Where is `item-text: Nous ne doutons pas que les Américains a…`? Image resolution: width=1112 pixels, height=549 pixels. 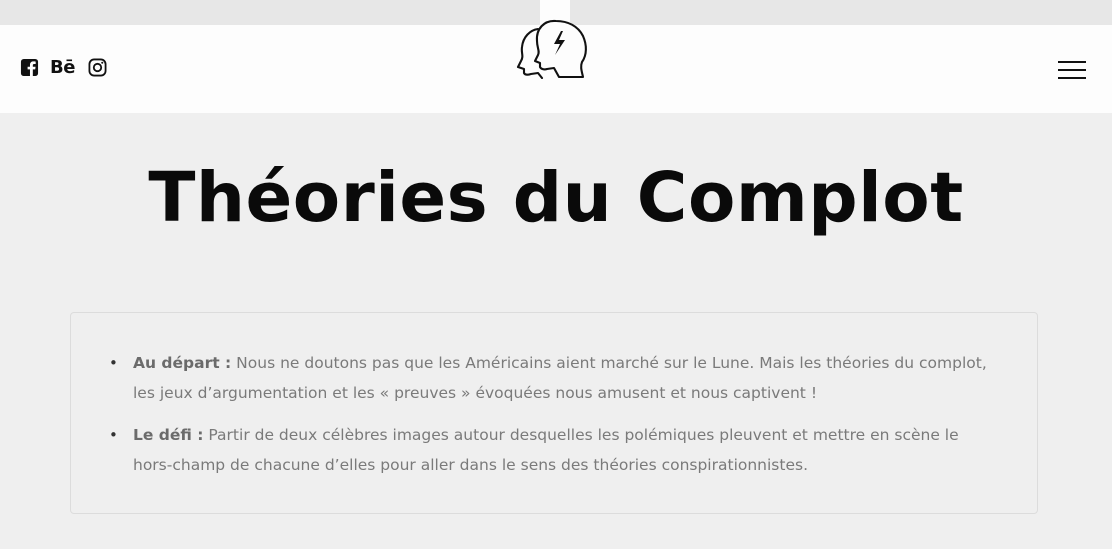 item-text: Nous ne doutons pas que les Américains a… is located at coordinates (560, 378).